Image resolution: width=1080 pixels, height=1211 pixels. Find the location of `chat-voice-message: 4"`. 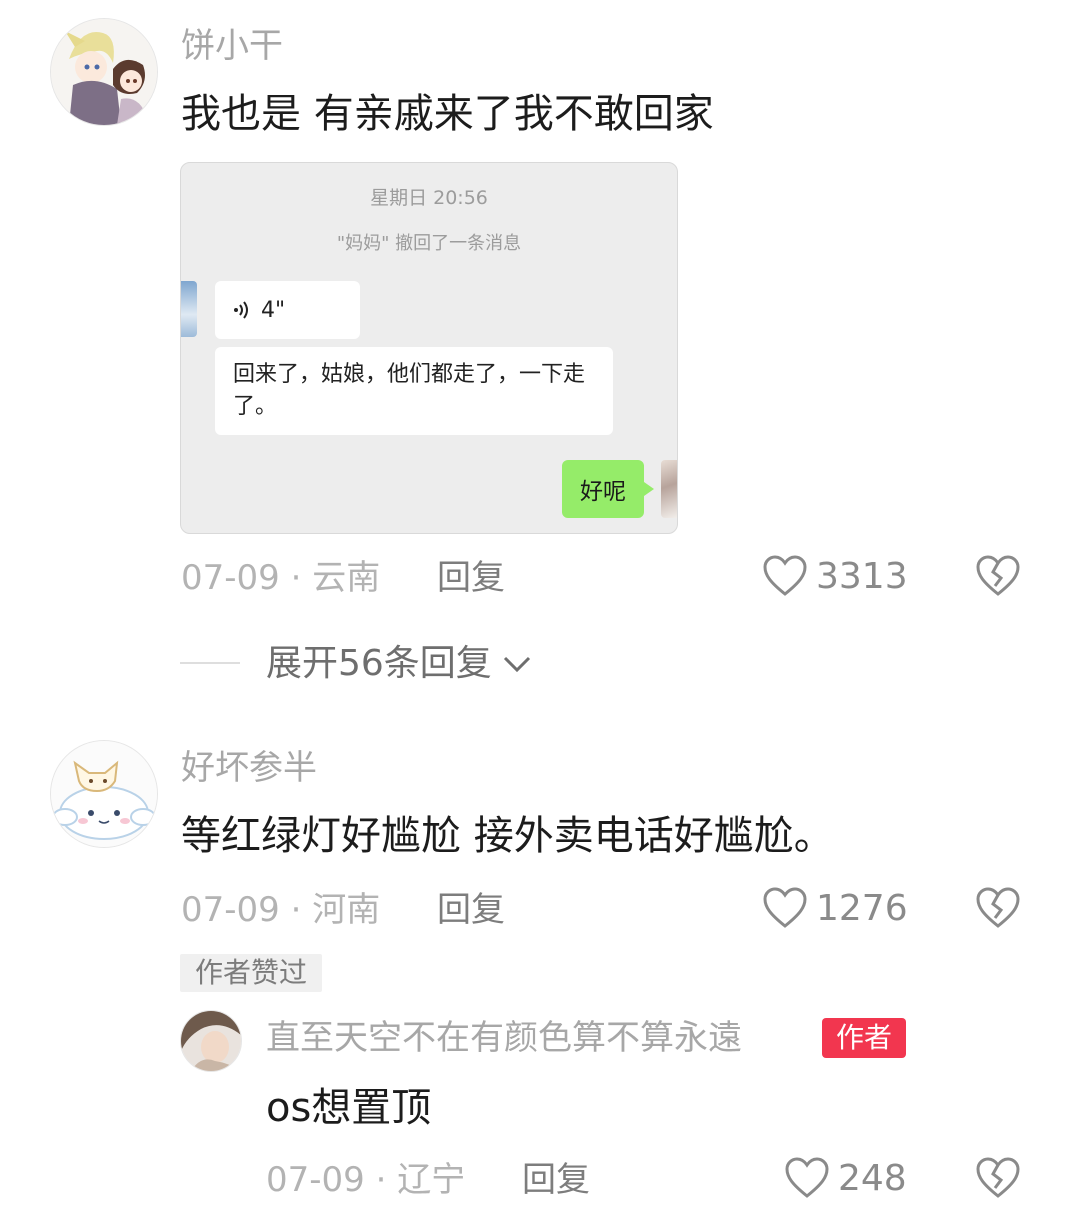

chat-voice-message: 4" is located at coordinates (287, 310).